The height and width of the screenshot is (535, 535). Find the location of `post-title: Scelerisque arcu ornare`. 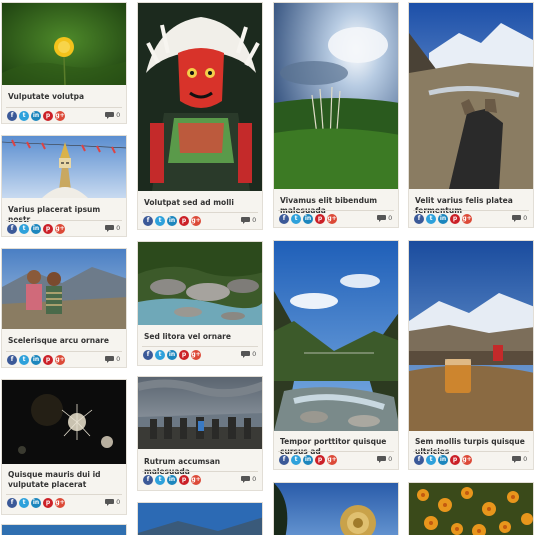

post-title: Scelerisque arcu ornare is located at coordinates (65, 341).